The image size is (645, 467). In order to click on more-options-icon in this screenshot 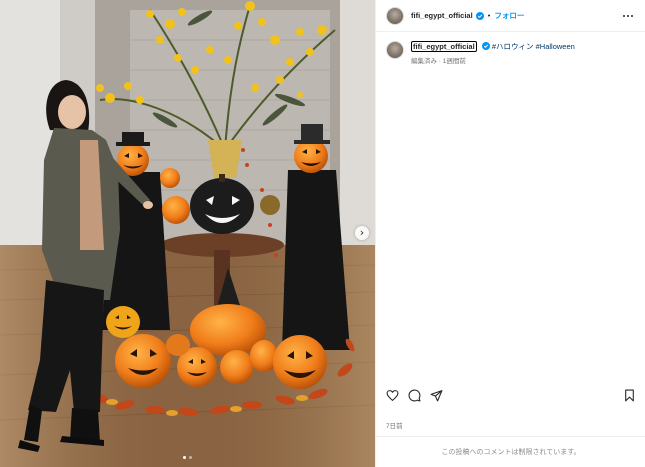, I will do `click(628, 16)`.